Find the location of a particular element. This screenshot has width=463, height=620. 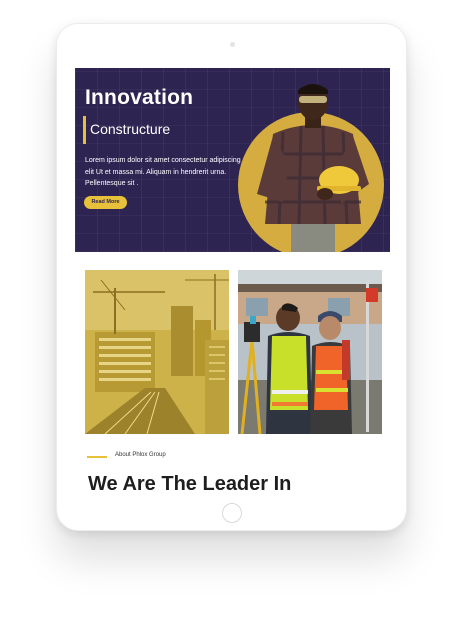

home-button is located at coordinates (232, 513).